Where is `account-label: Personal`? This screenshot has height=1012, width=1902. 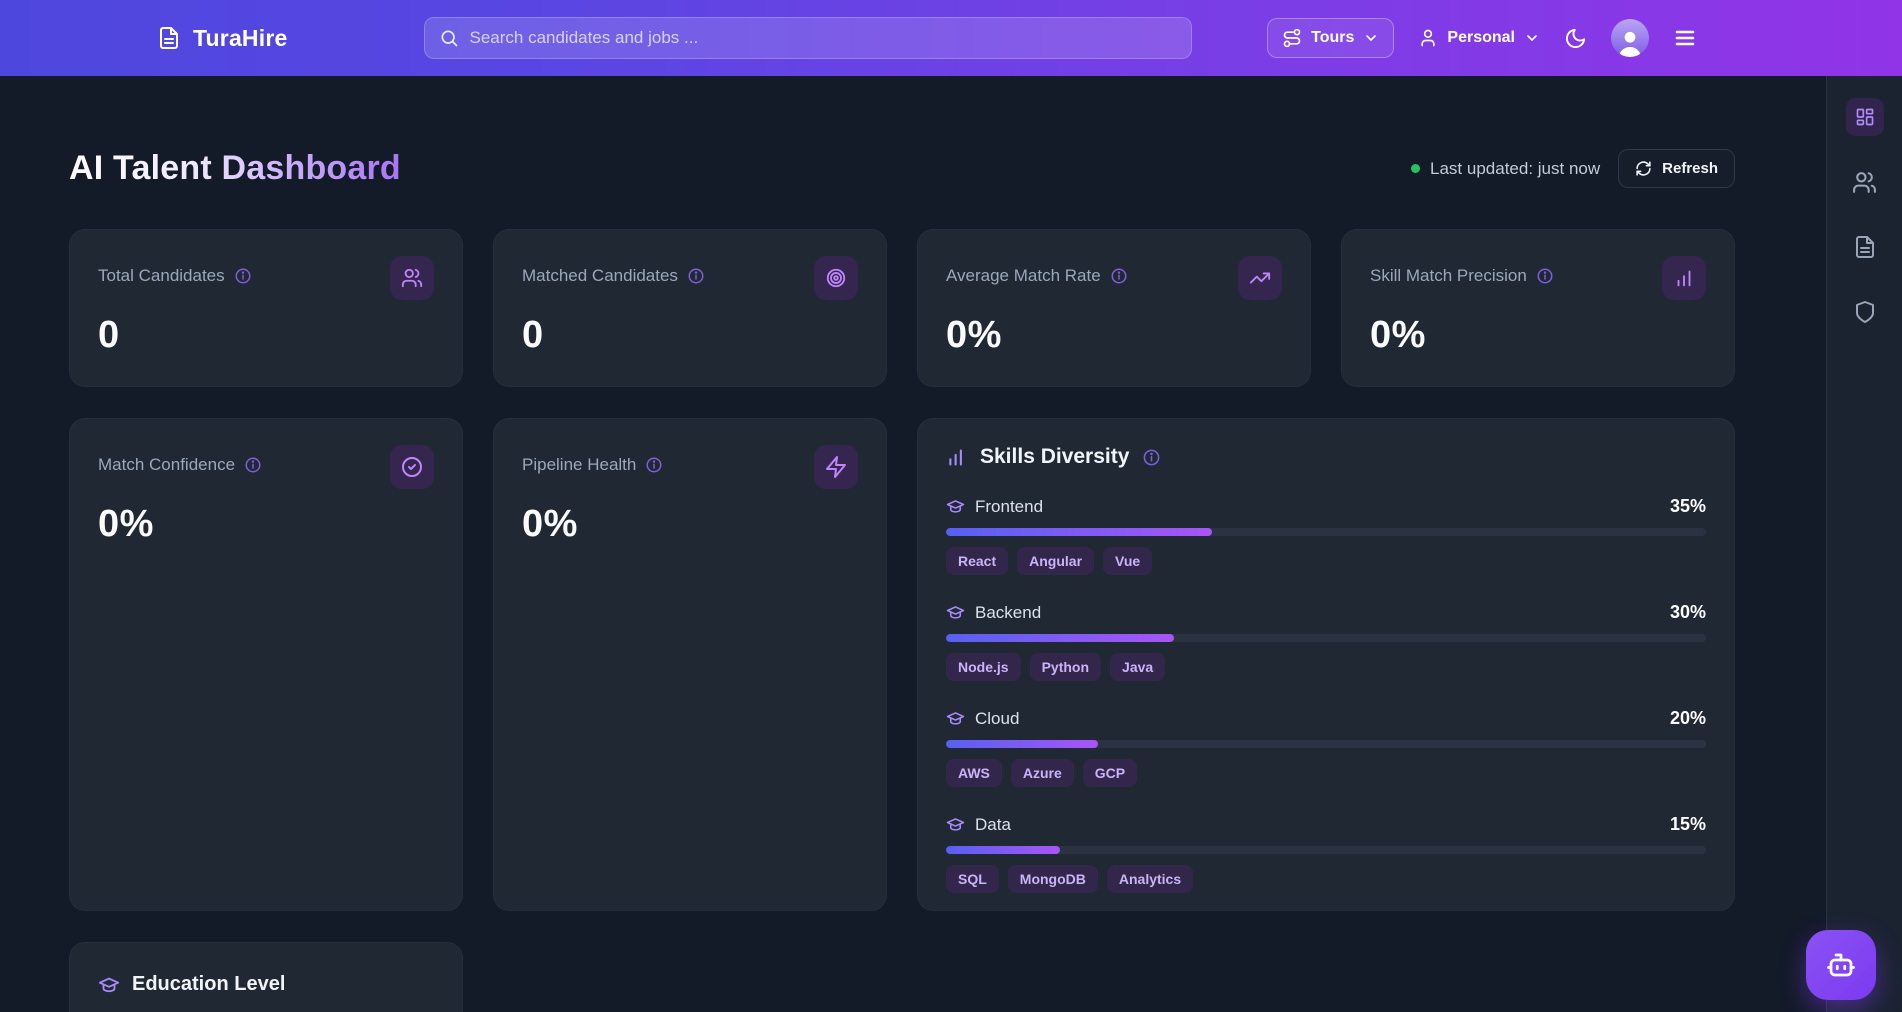
account-label: Personal is located at coordinates (1481, 37).